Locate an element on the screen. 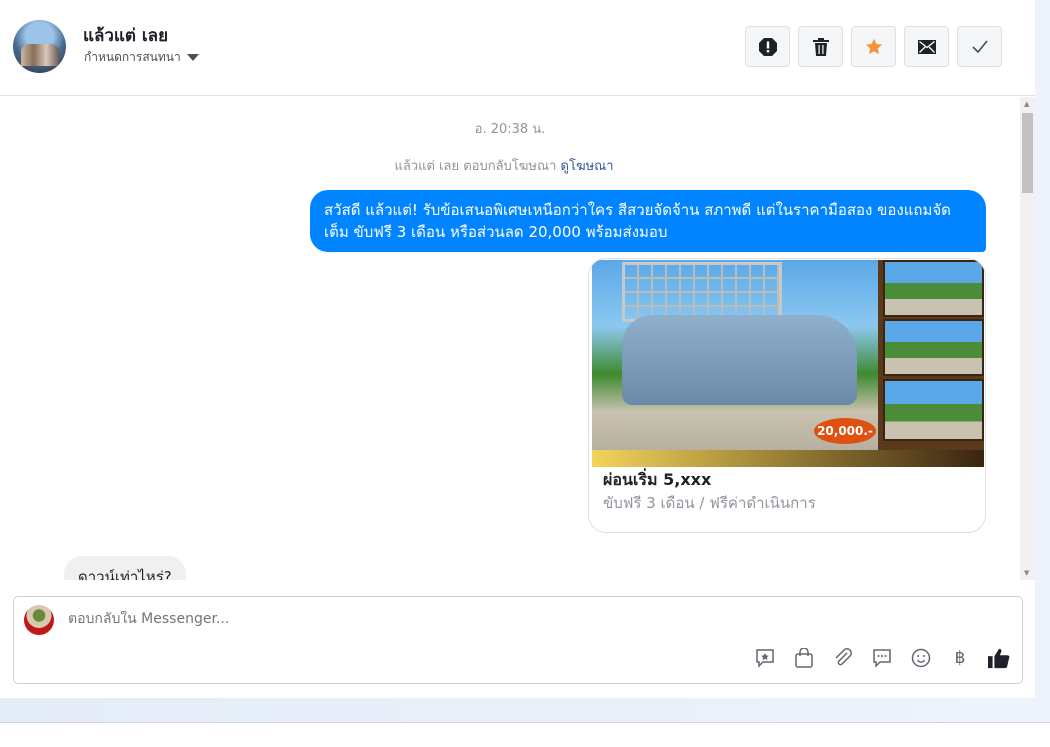  ad-reply-notice: แล้วแต่ เลย ตอบกลับโฆษณา ดูโฆษณา is located at coordinates (504, 165).